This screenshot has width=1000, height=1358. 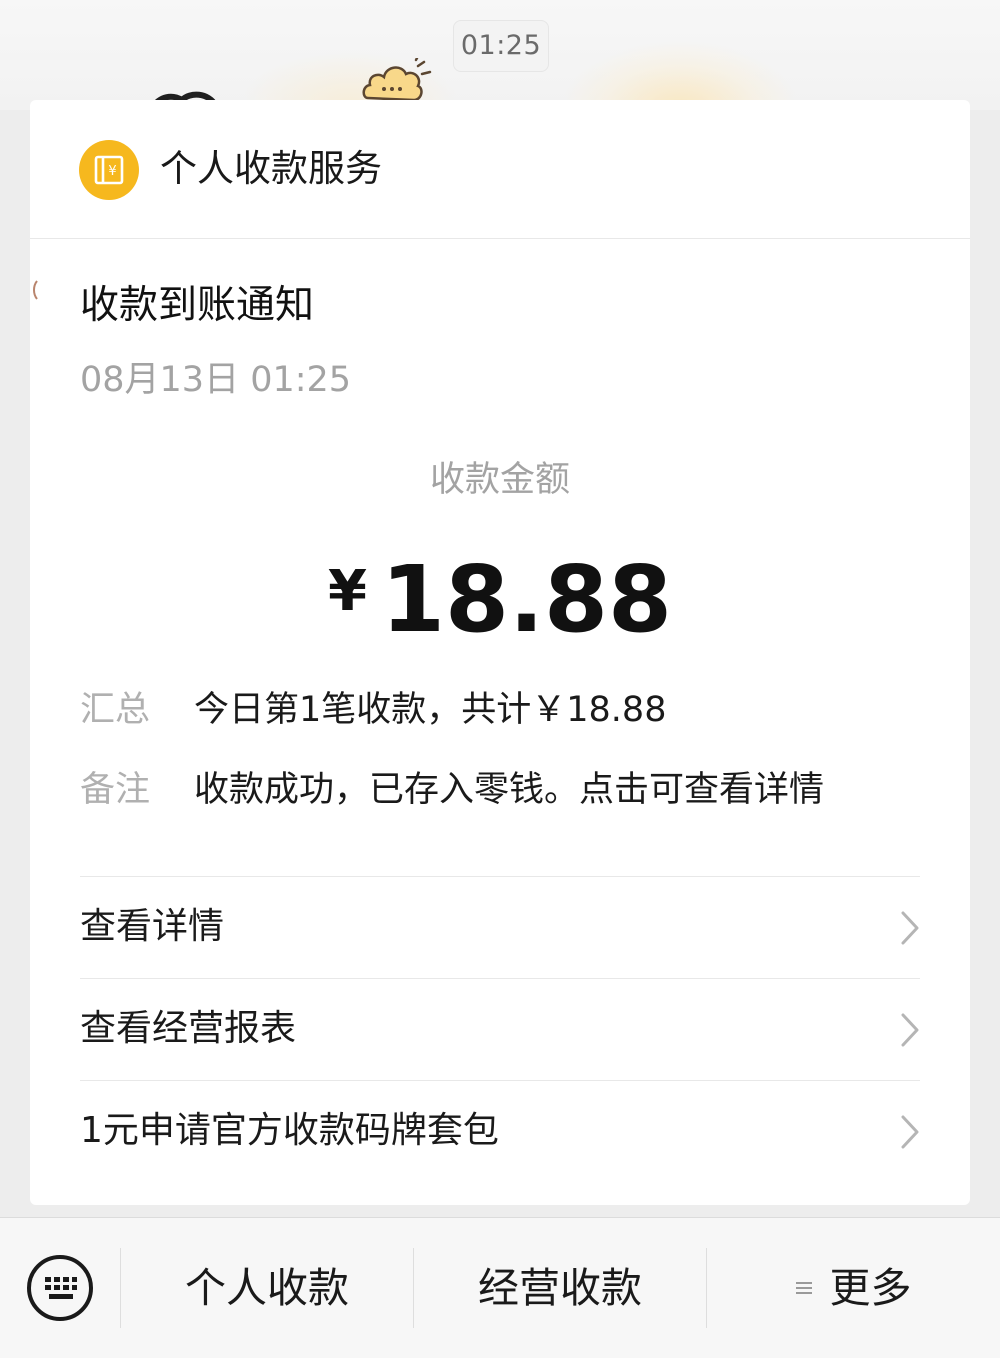 What do you see at coordinates (271, 168) in the screenshot?
I see `service-name: 个人收款服务` at bounding box center [271, 168].